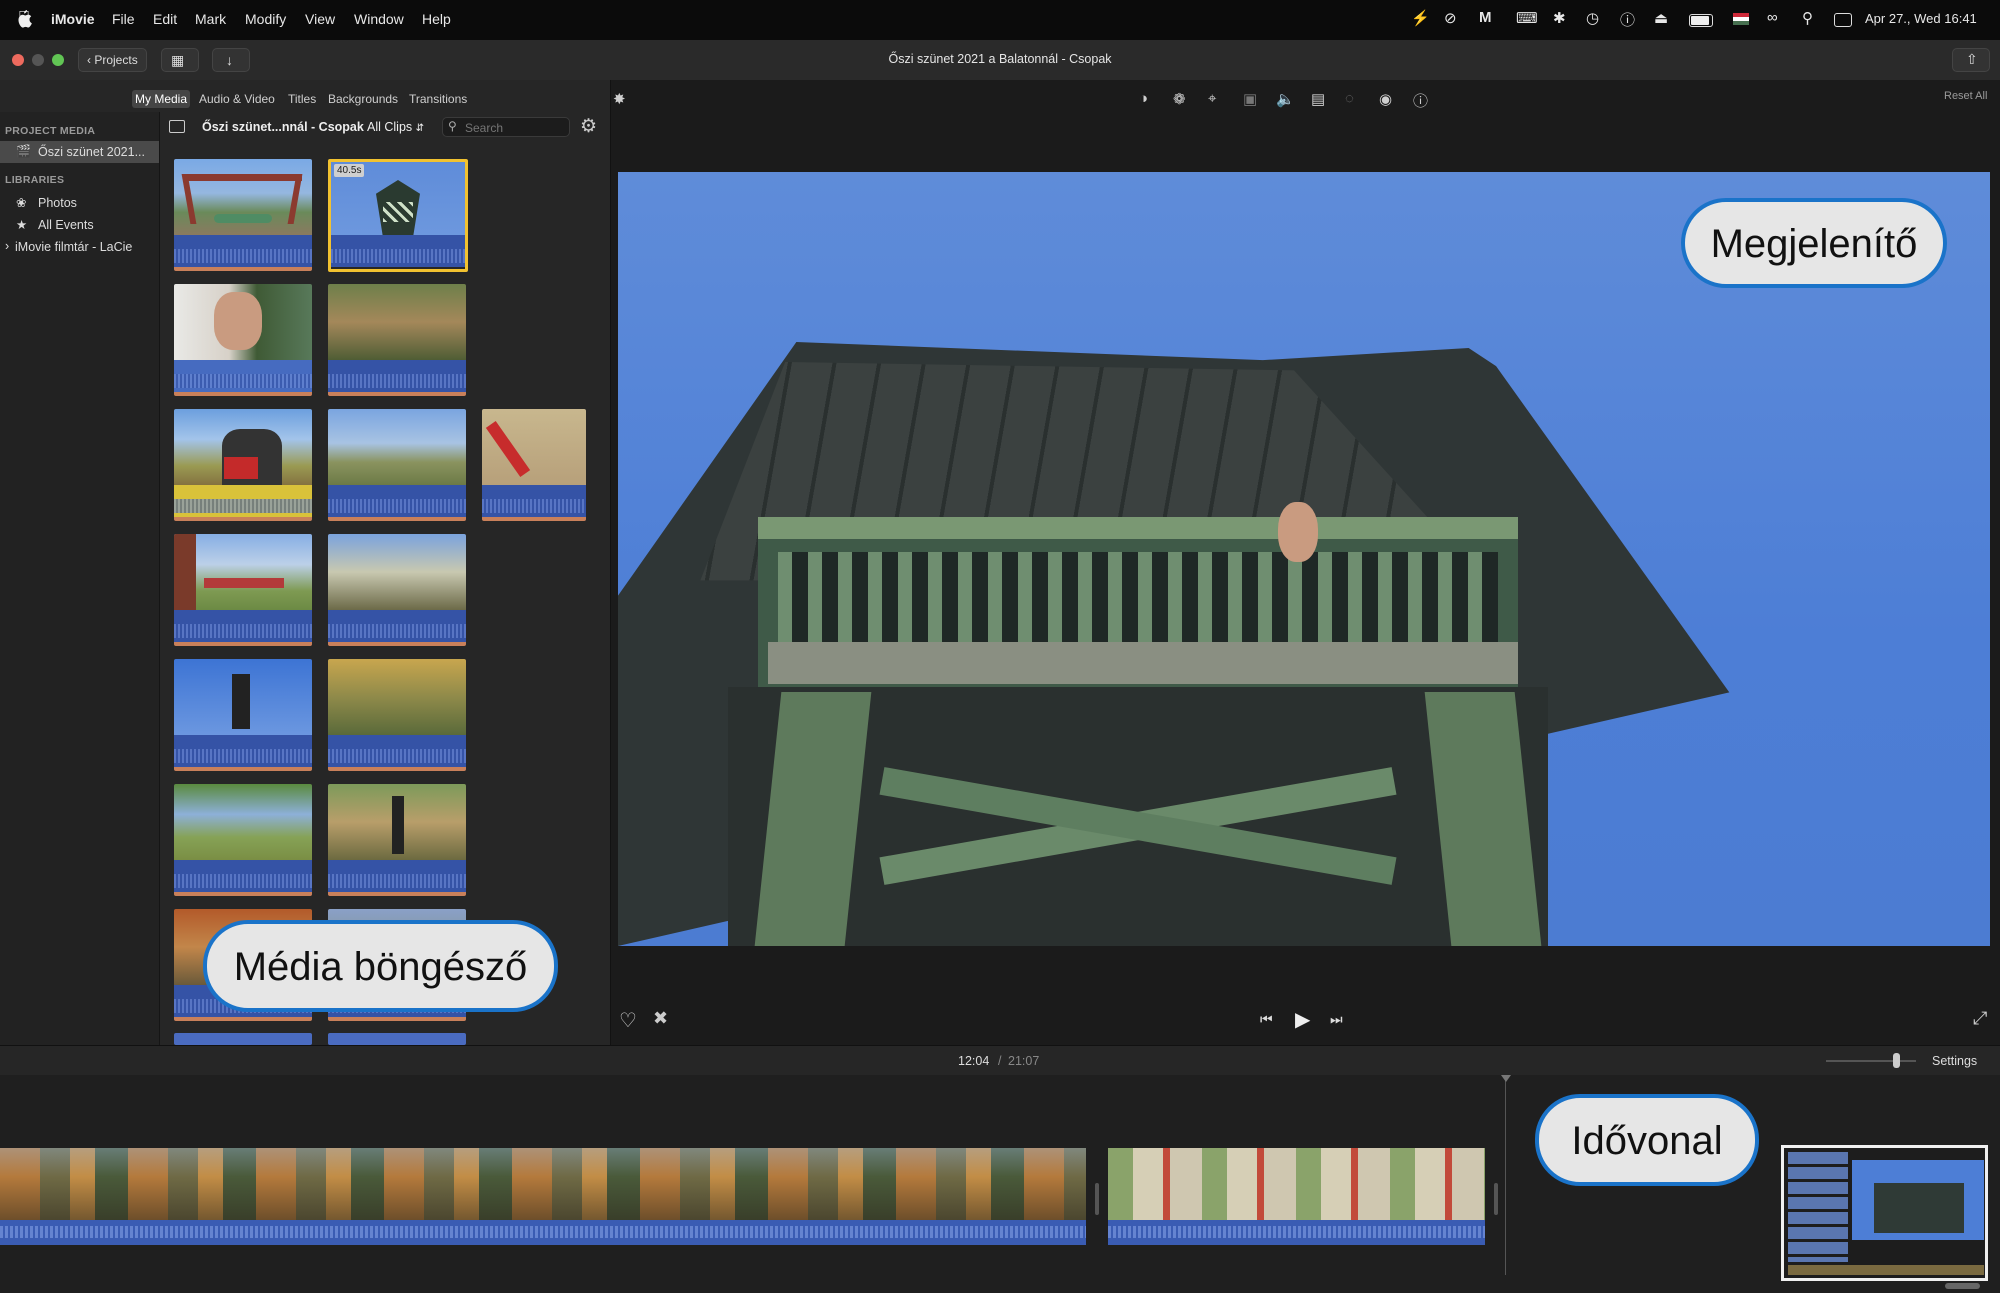  What do you see at coordinates (1871, 1061) in the screenshot?
I see `zoom-slider` at bounding box center [1871, 1061].